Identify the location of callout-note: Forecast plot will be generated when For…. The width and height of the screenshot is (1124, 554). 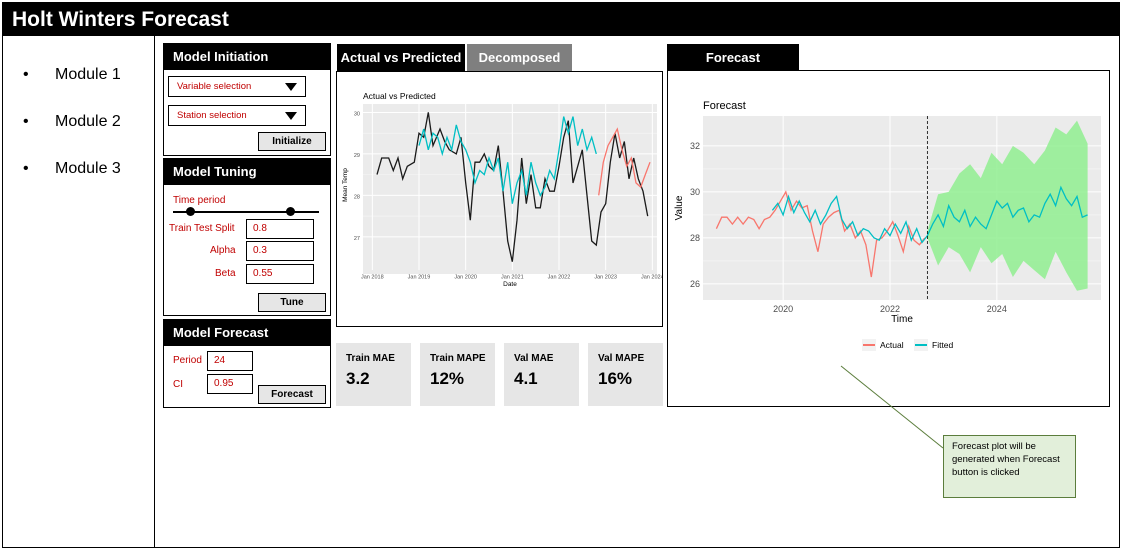
(1009, 466).